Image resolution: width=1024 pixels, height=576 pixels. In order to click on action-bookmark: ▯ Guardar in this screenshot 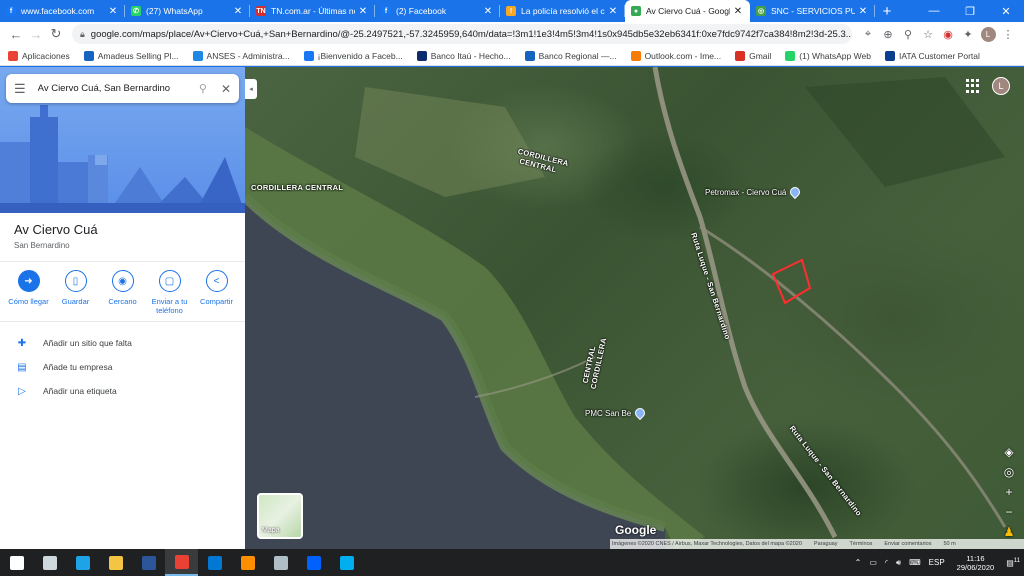, I will do `click(75, 293)`.